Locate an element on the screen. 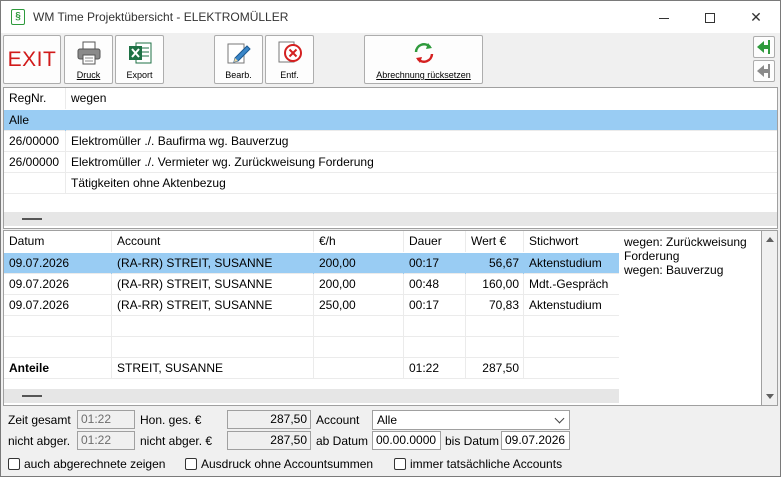 This screenshot has width=781, height=477. exit-label: EXIT is located at coordinates (32, 59).